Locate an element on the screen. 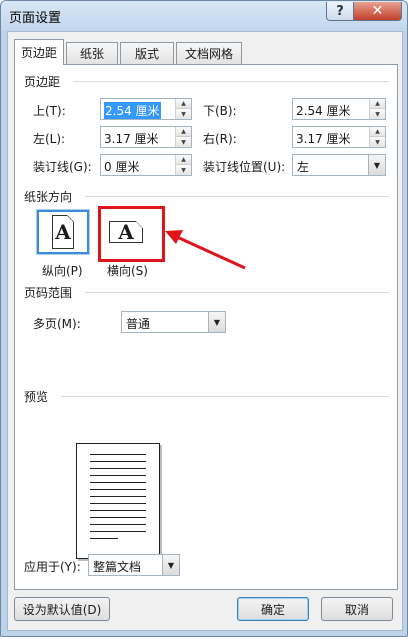 The image size is (408, 637). top-margin-spin-buttons: ▲ ▼ is located at coordinates (183, 109).